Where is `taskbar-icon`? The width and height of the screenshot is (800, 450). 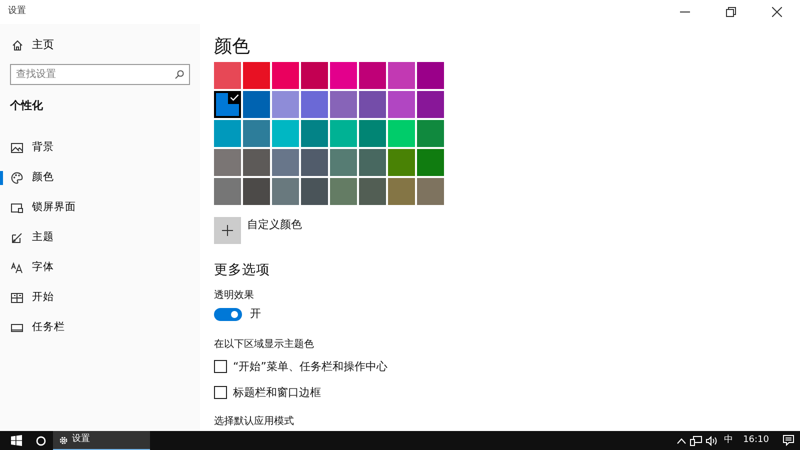 taskbar-icon is located at coordinates (17, 328).